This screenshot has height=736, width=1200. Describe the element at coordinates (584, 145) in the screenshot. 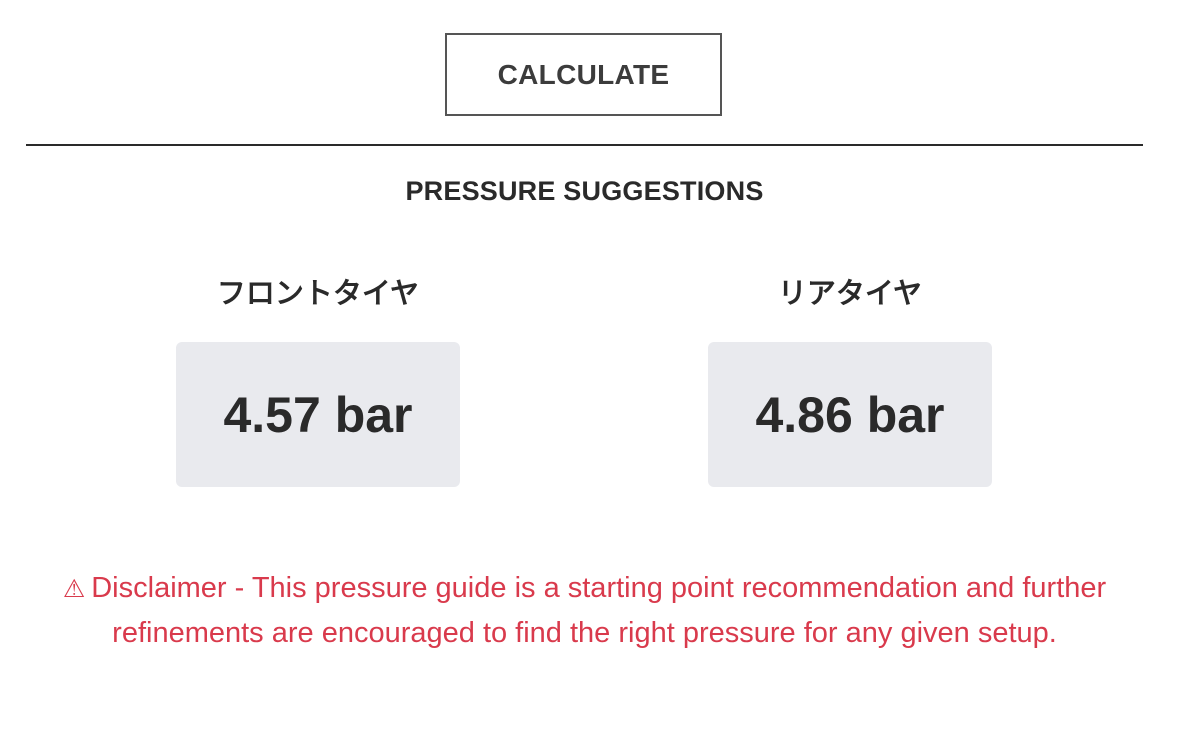

I see `section-divider` at that location.